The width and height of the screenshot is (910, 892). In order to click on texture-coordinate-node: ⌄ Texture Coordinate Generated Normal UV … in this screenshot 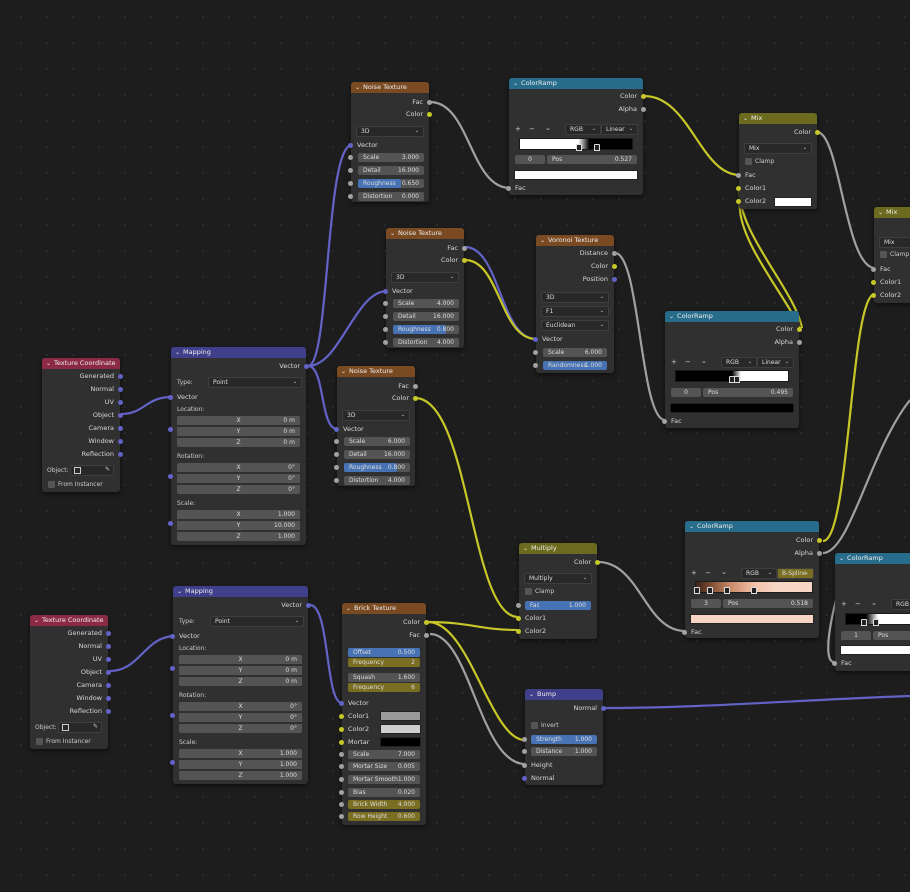, I will do `click(82, 425)`.